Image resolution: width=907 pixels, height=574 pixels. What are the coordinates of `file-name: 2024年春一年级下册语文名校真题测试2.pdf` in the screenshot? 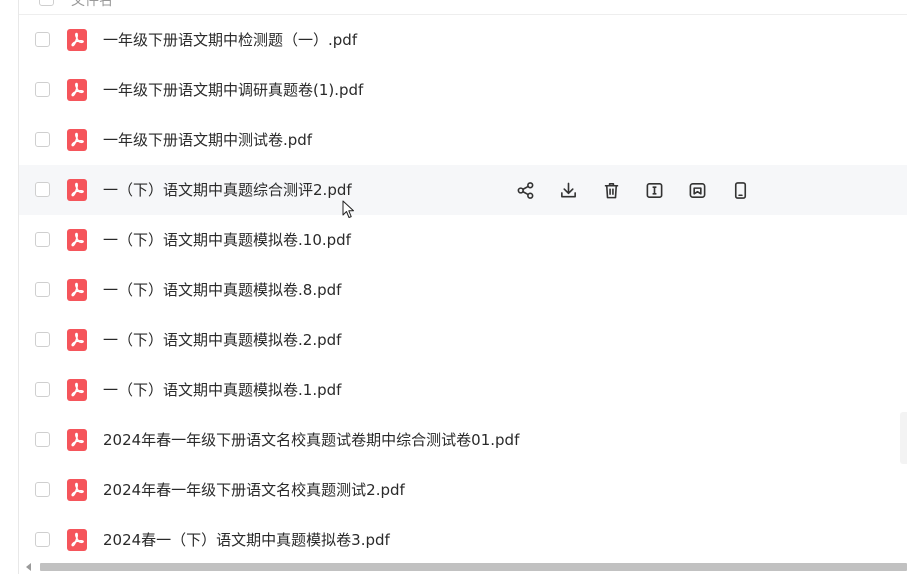 It's located at (254, 490).